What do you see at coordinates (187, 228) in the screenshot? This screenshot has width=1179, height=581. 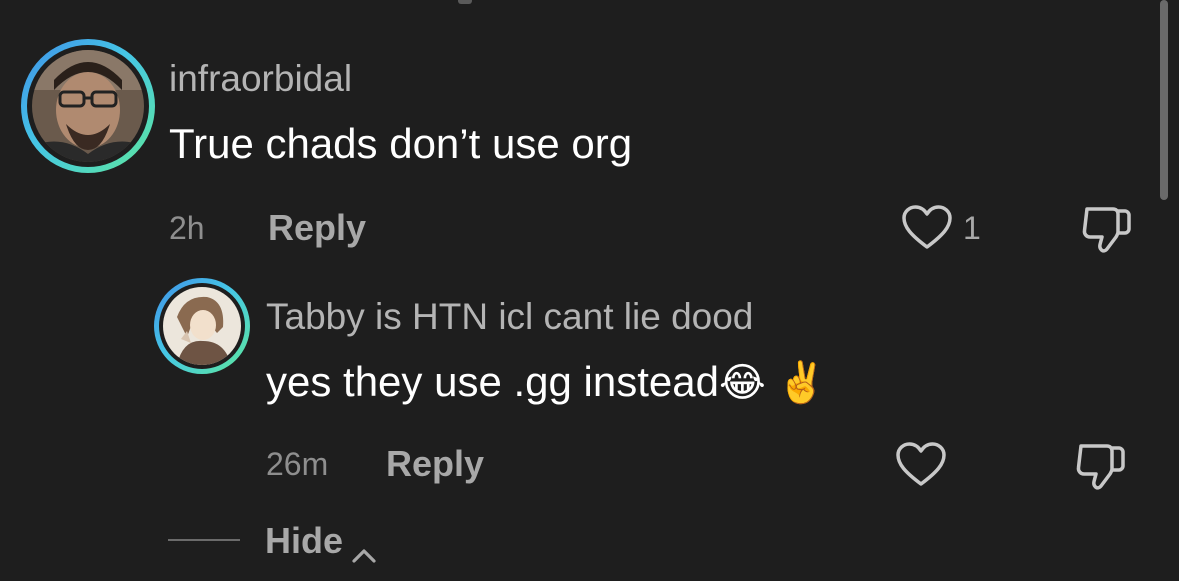 I see `comment-timestamp: 2h` at bounding box center [187, 228].